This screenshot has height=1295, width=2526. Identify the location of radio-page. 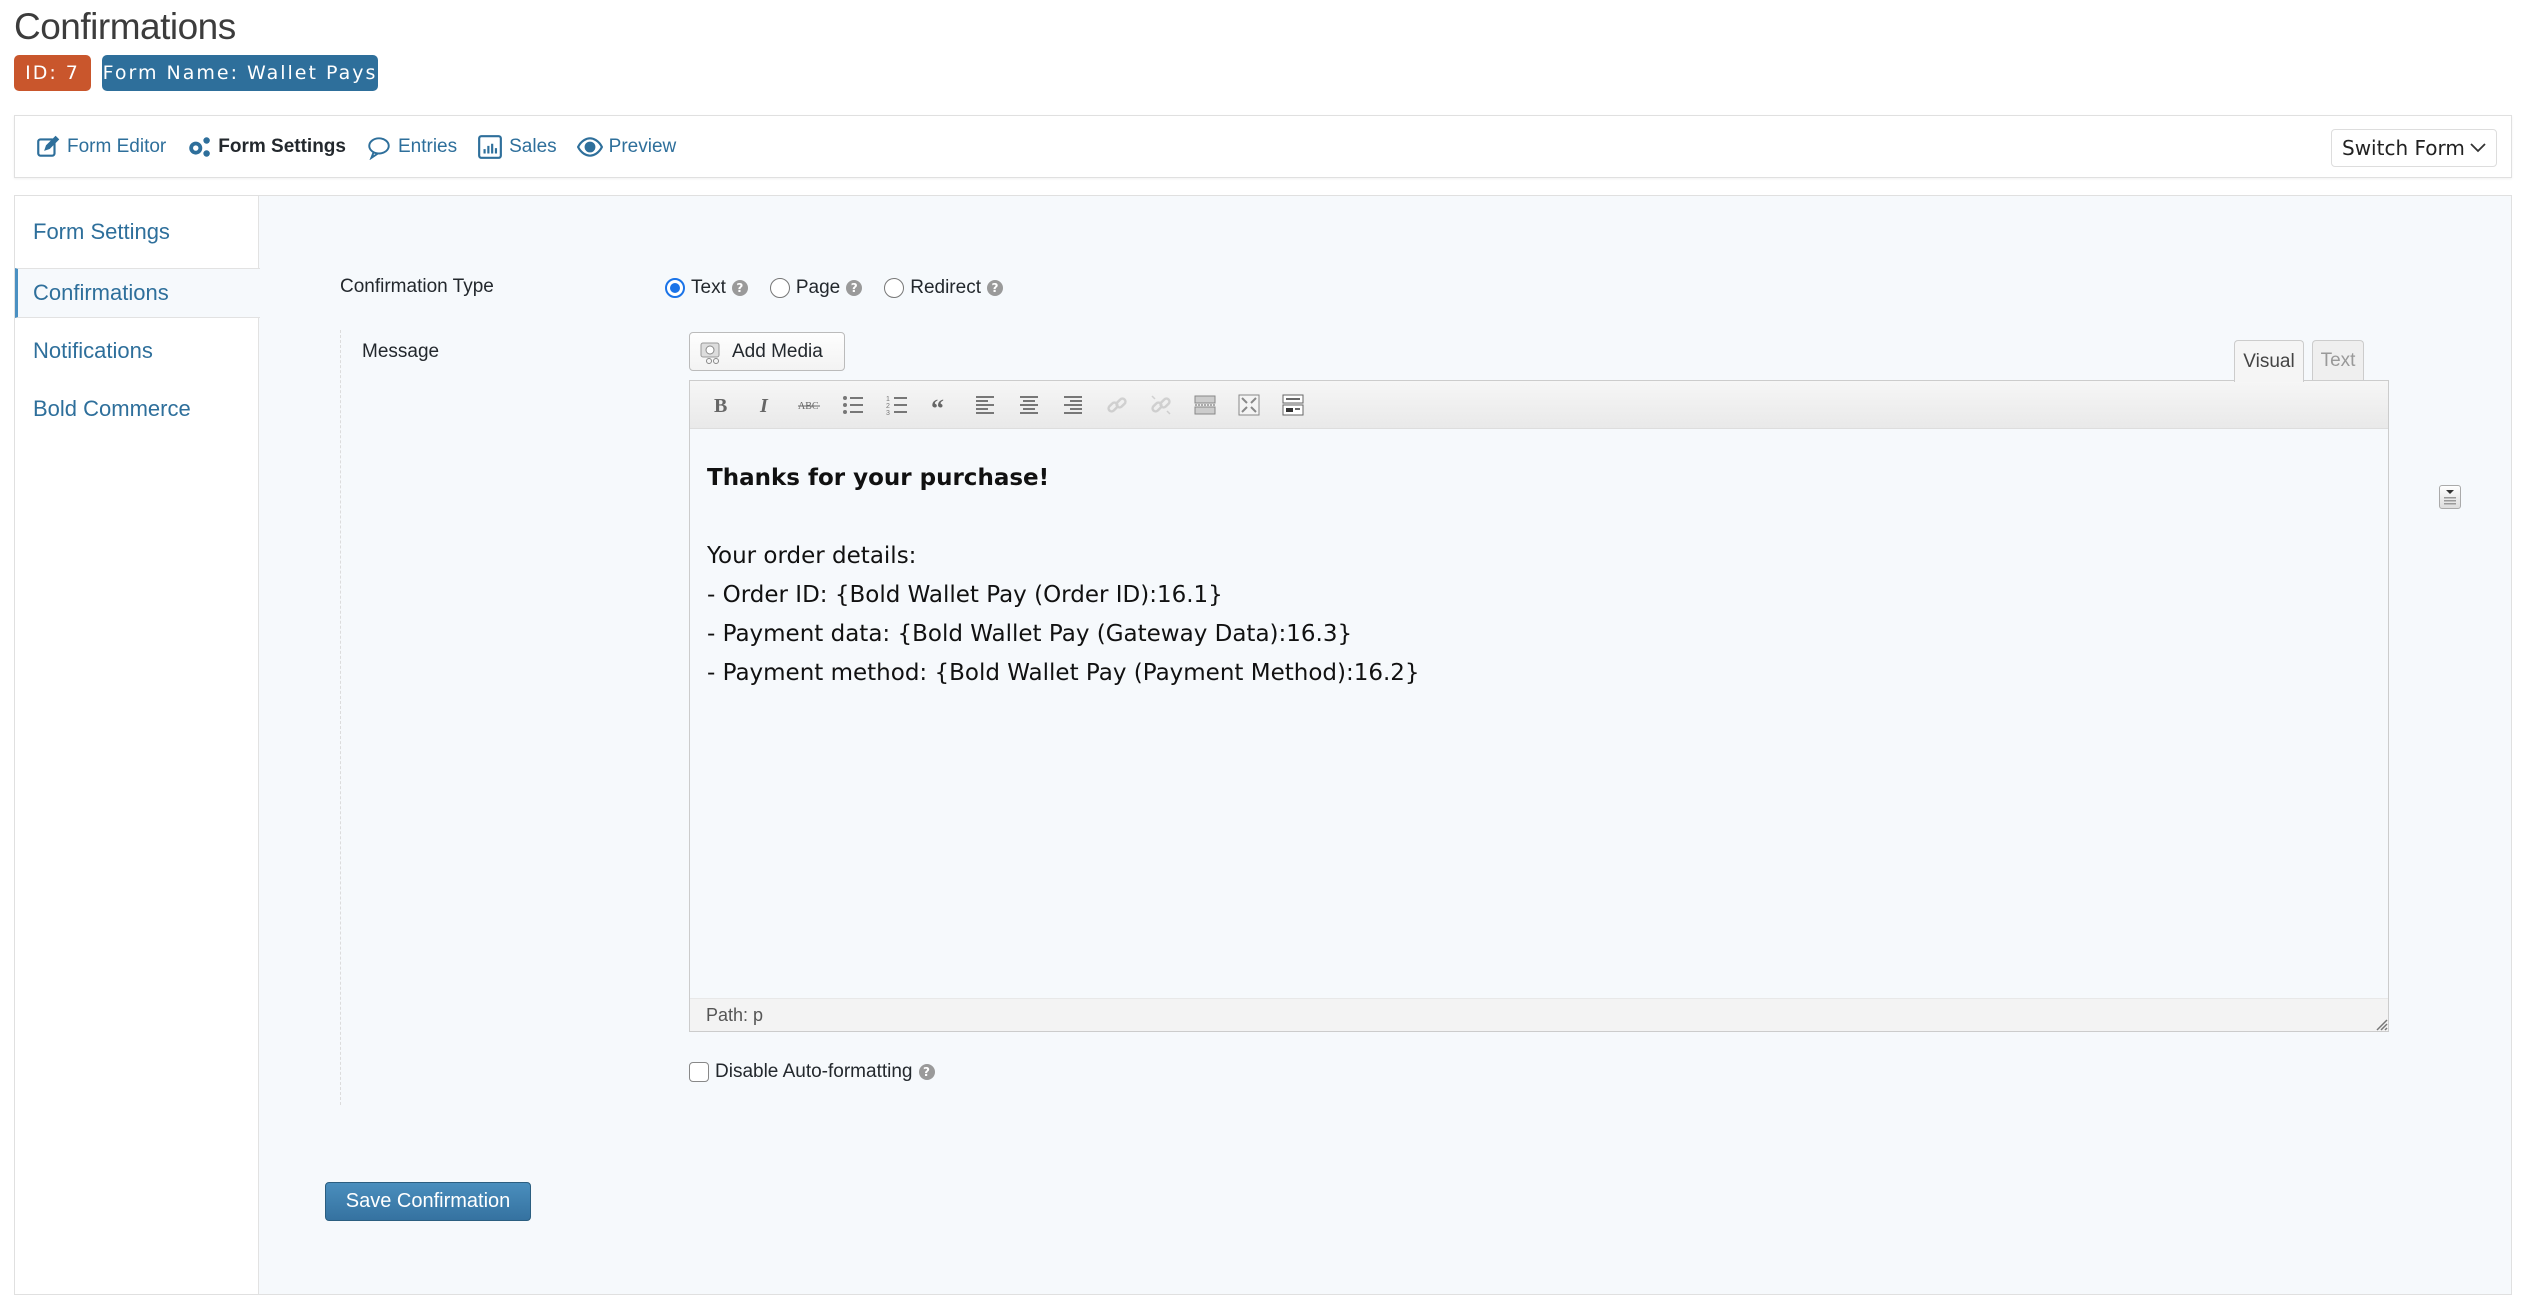
(779, 288).